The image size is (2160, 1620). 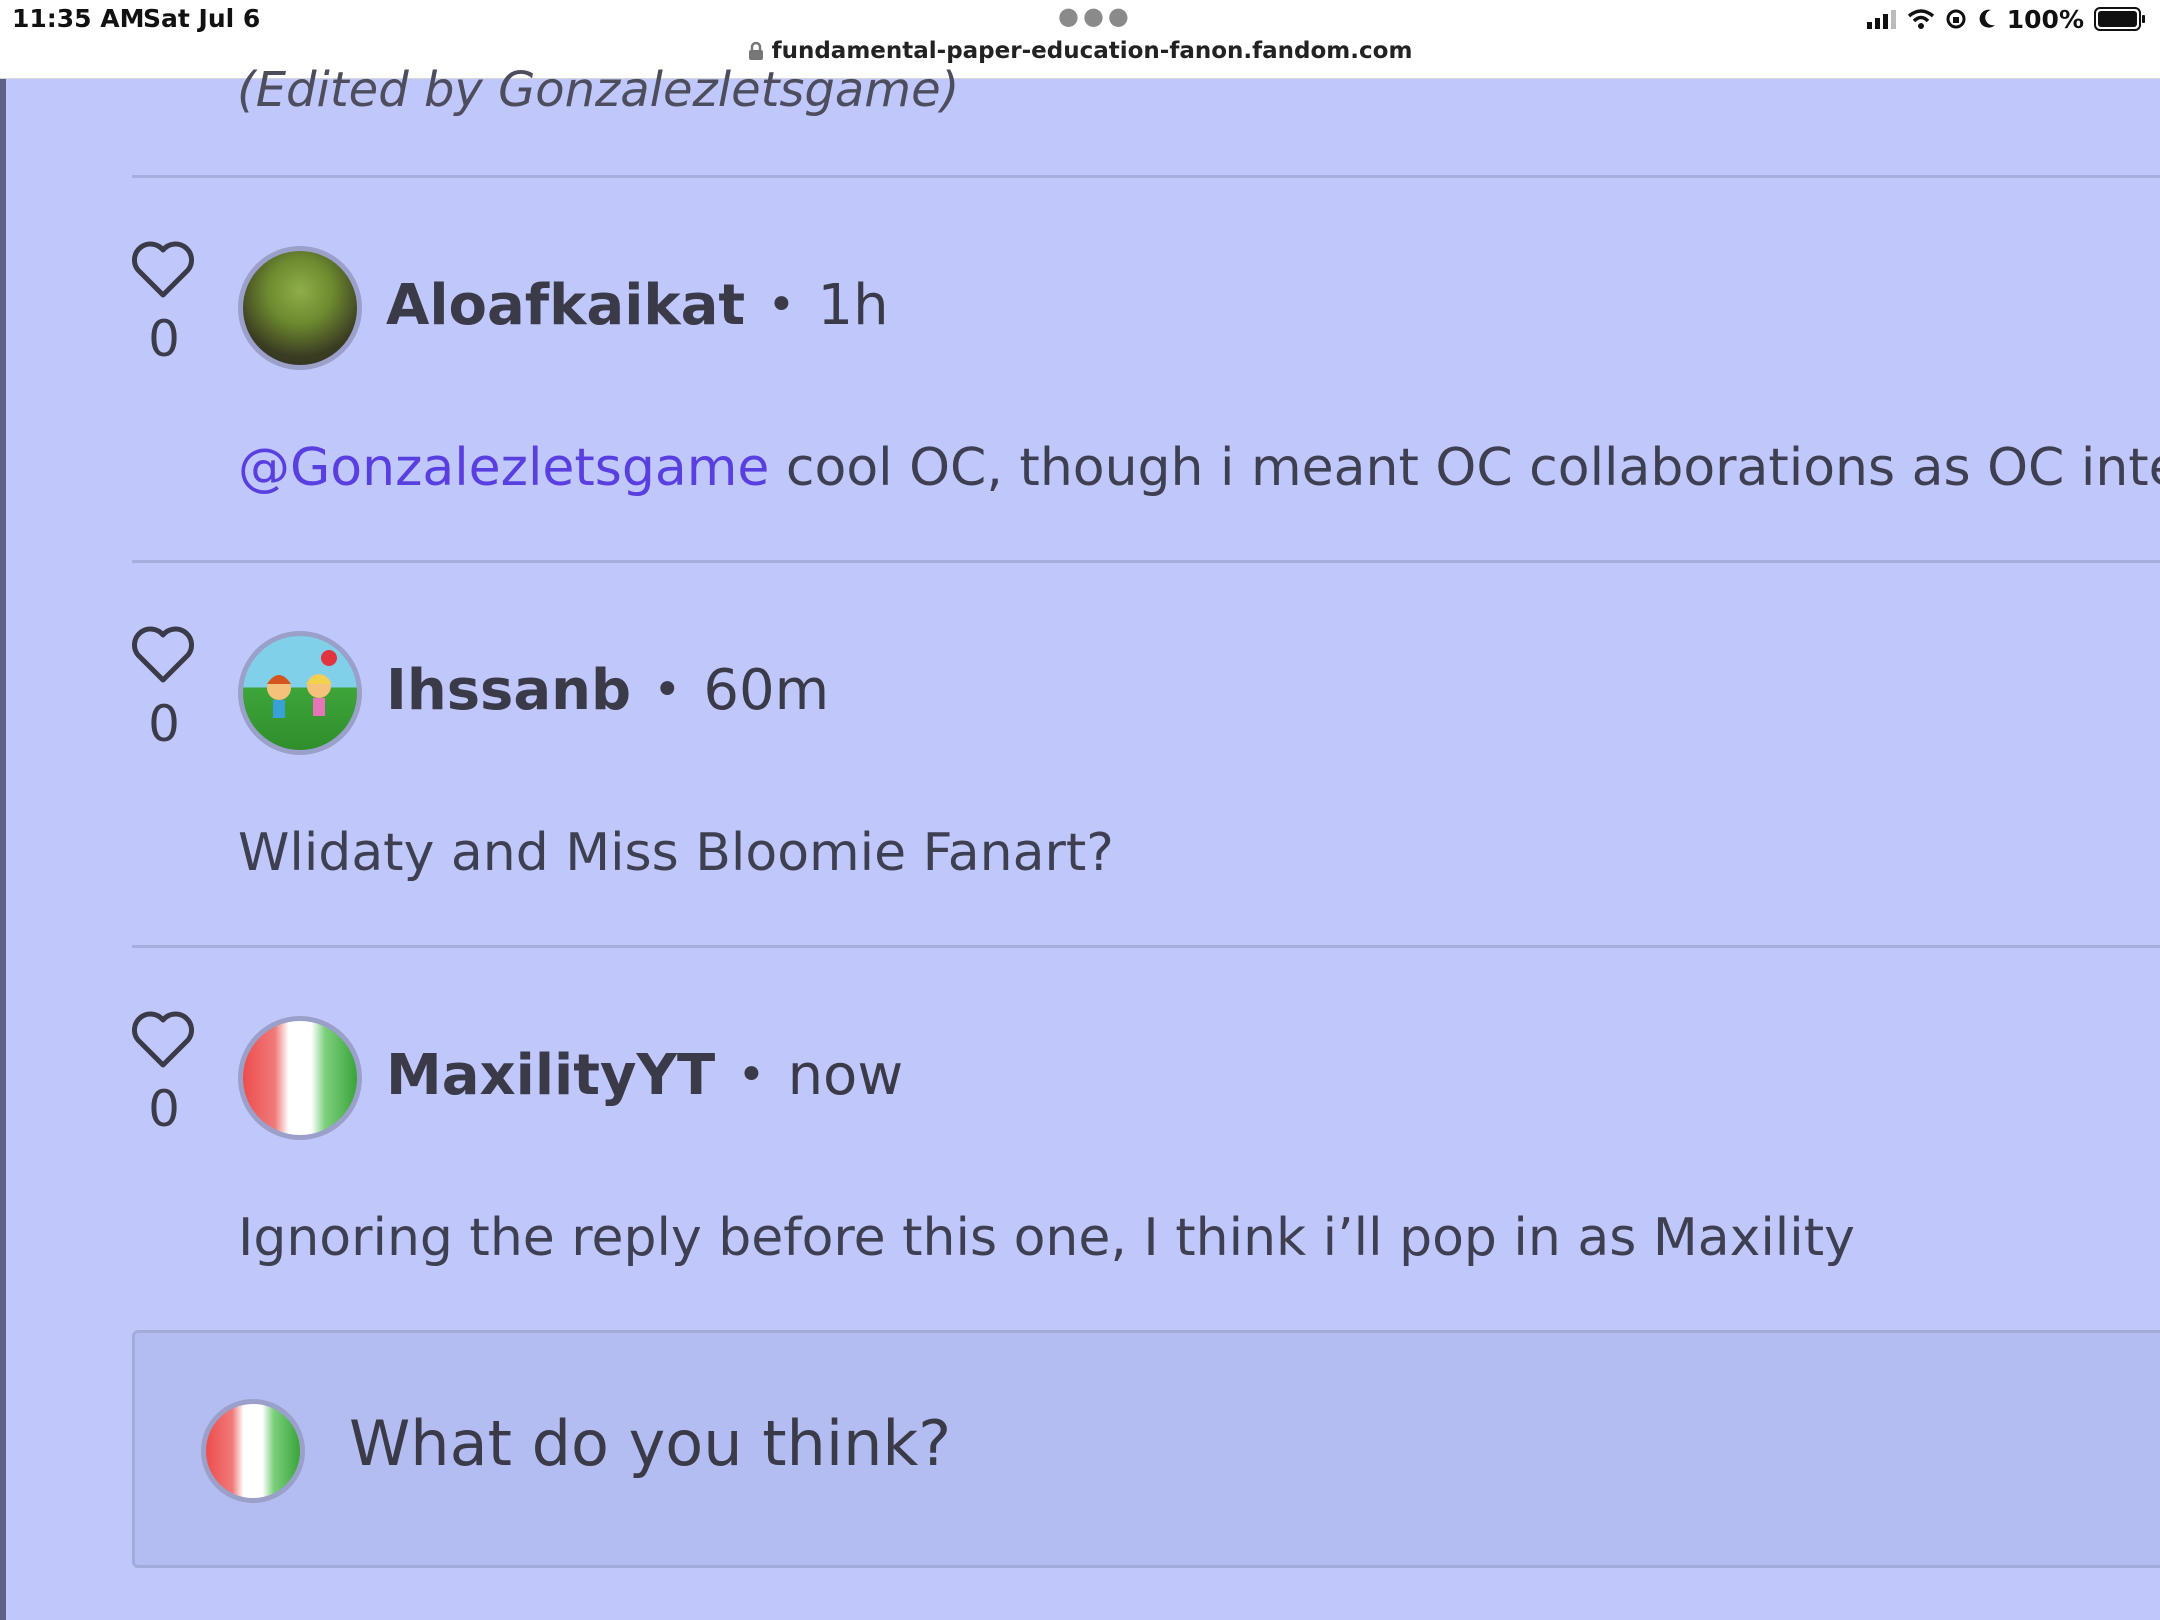 What do you see at coordinates (1146, 1449) in the screenshot?
I see `reply-composer: What do you think?` at bounding box center [1146, 1449].